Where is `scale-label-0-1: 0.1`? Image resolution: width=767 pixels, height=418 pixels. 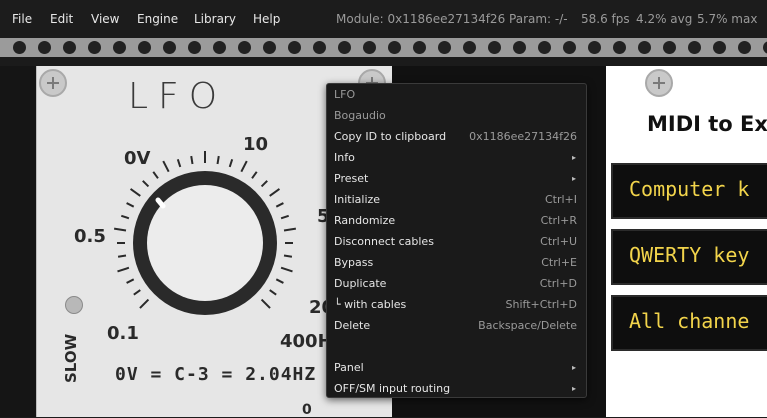
scale-label-0-1: 0.1 is located at coordinates (123, 333).